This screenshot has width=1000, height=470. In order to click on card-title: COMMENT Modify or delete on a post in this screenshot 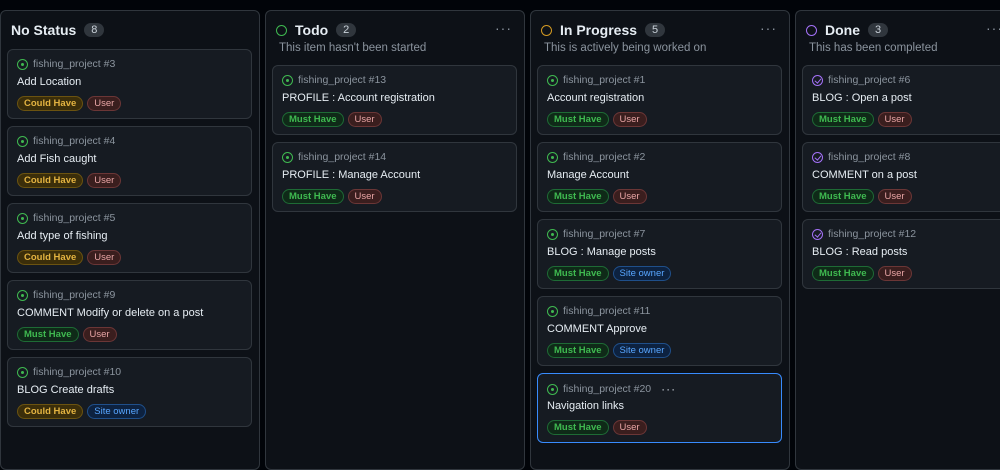, I will do `click(110, 313)`.